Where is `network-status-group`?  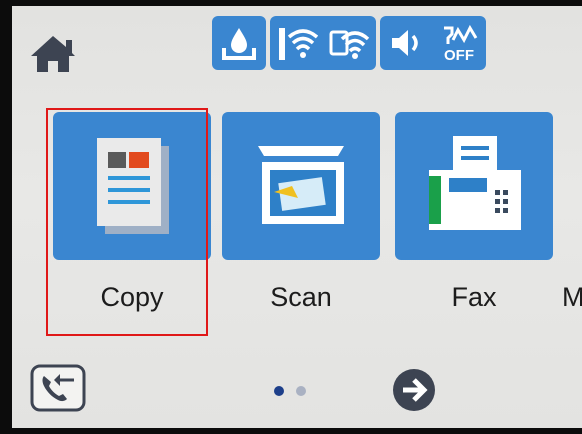
network-status-group is located at coordinates (323, 43).